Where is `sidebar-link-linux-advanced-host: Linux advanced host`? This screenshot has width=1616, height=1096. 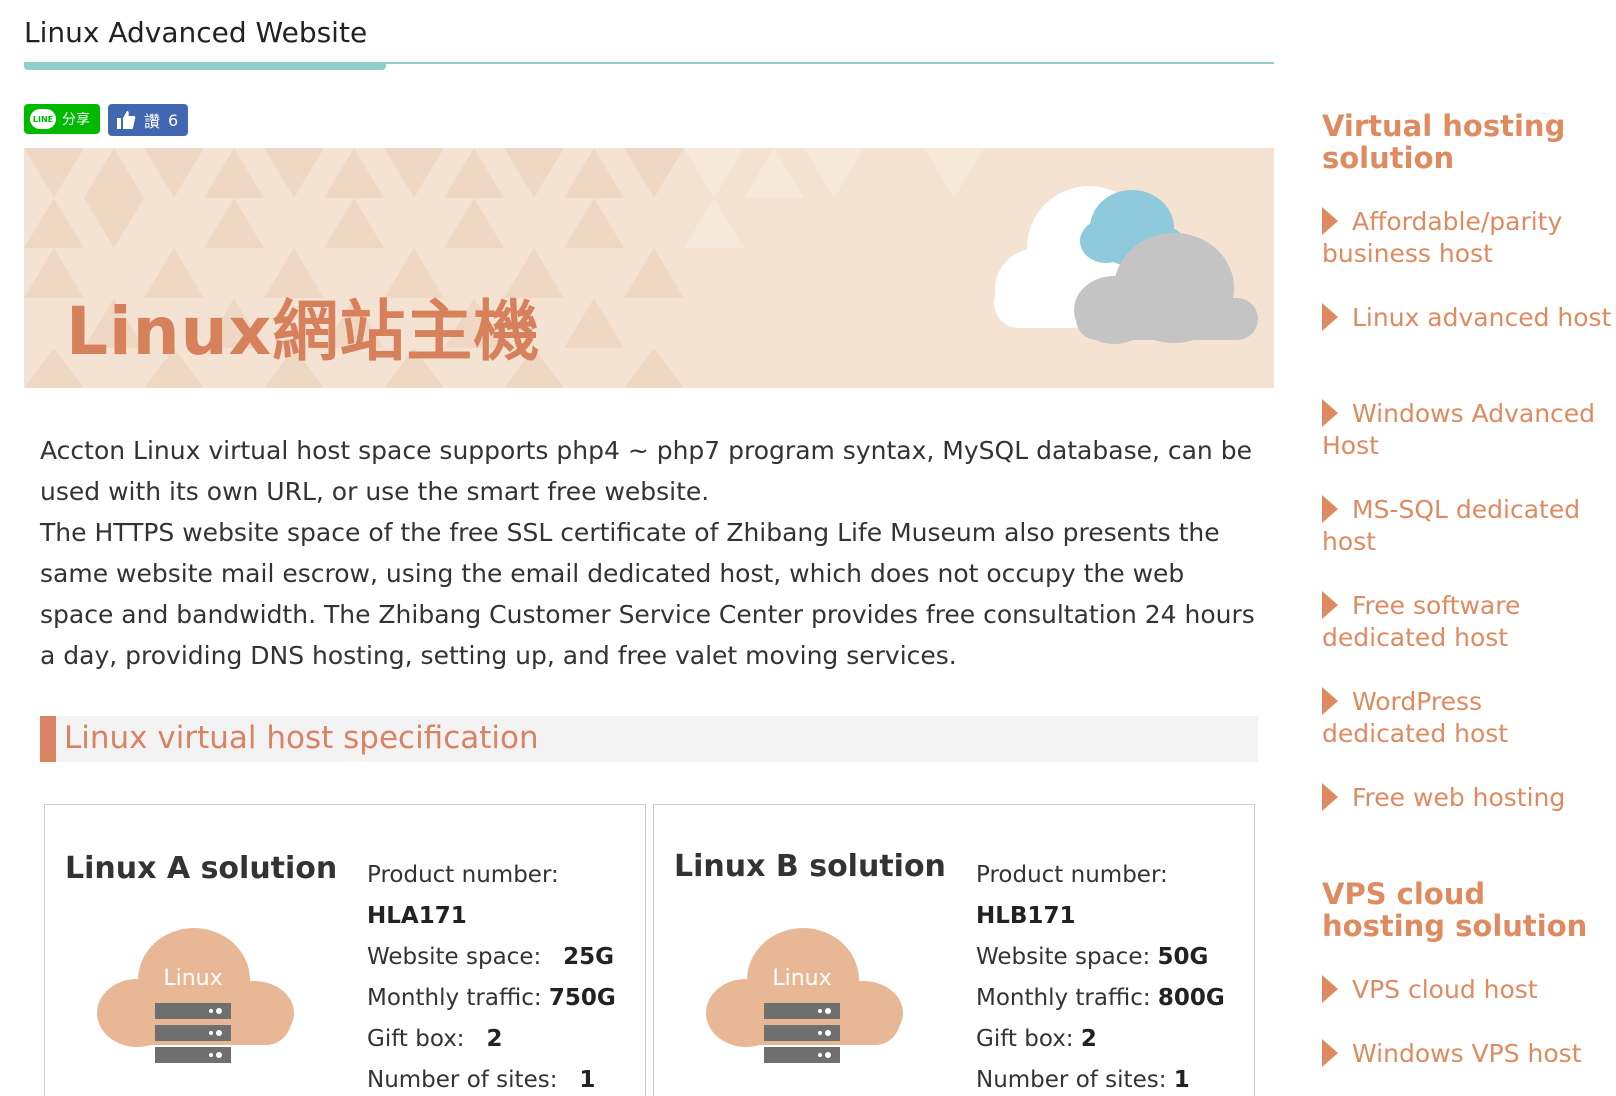 sidebar-link-linux-advanced-host: Linux advanced host is located at coordinates (1467, 318).